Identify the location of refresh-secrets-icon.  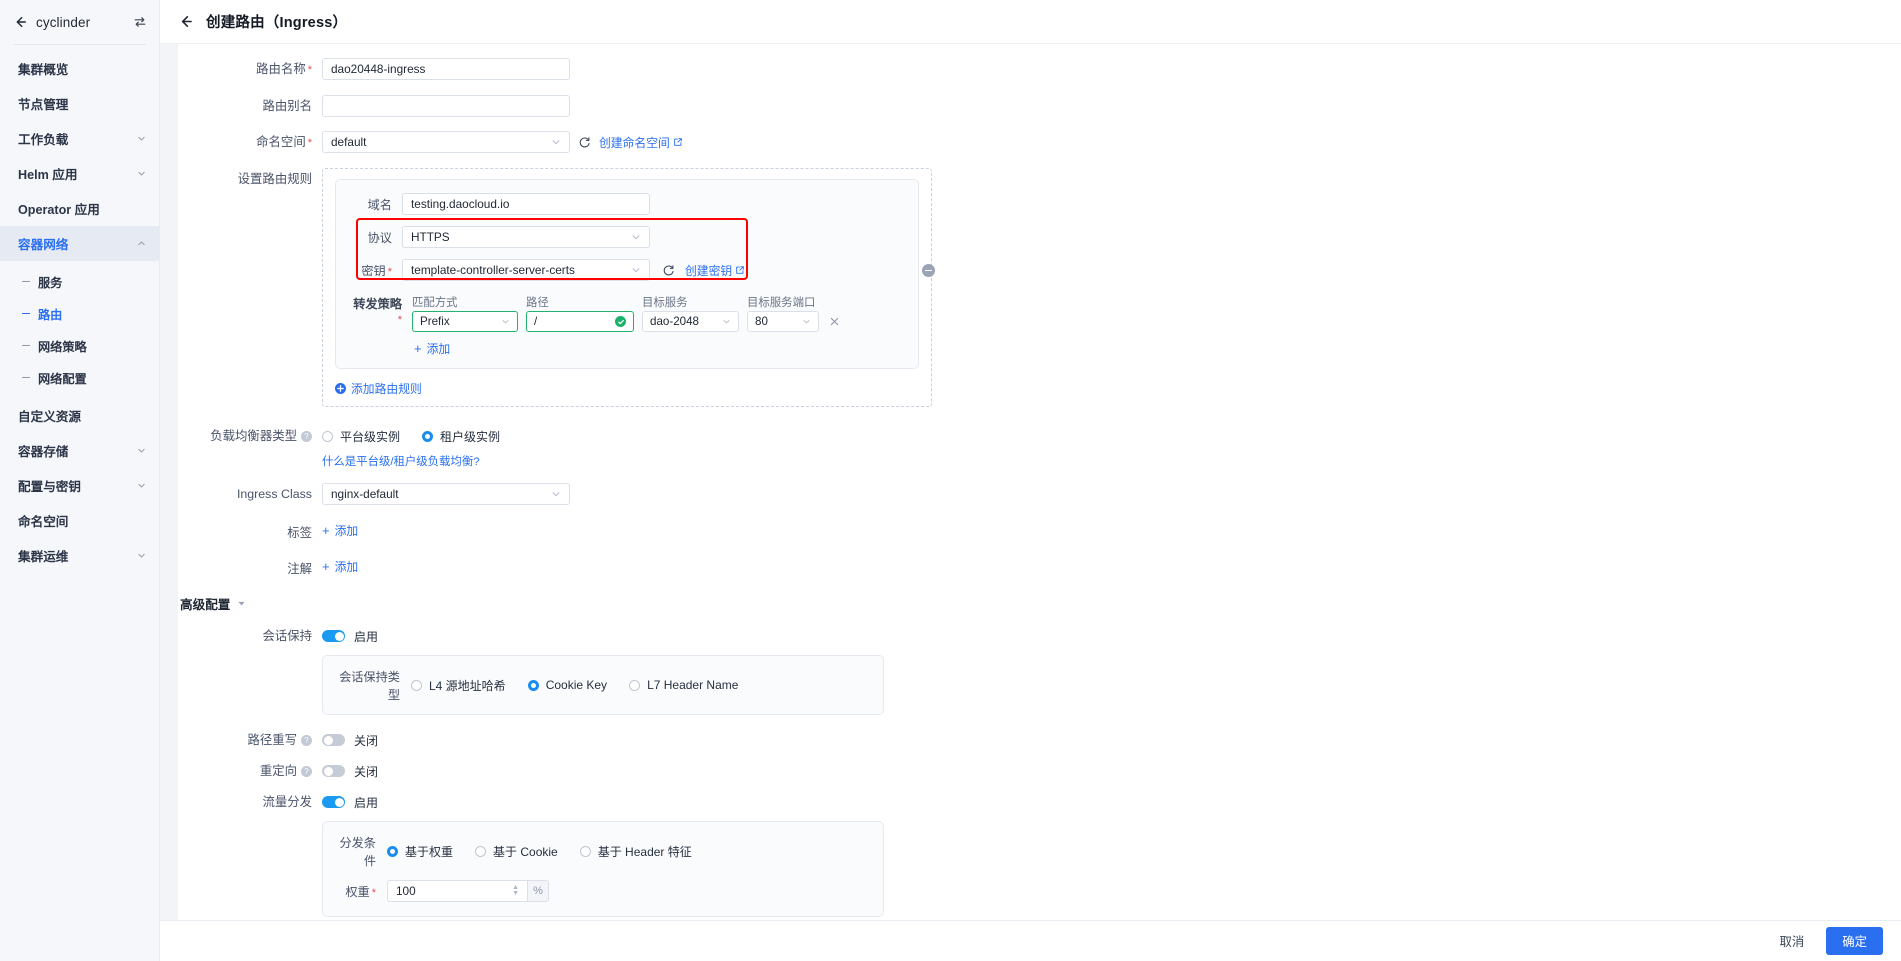
(668, 270).